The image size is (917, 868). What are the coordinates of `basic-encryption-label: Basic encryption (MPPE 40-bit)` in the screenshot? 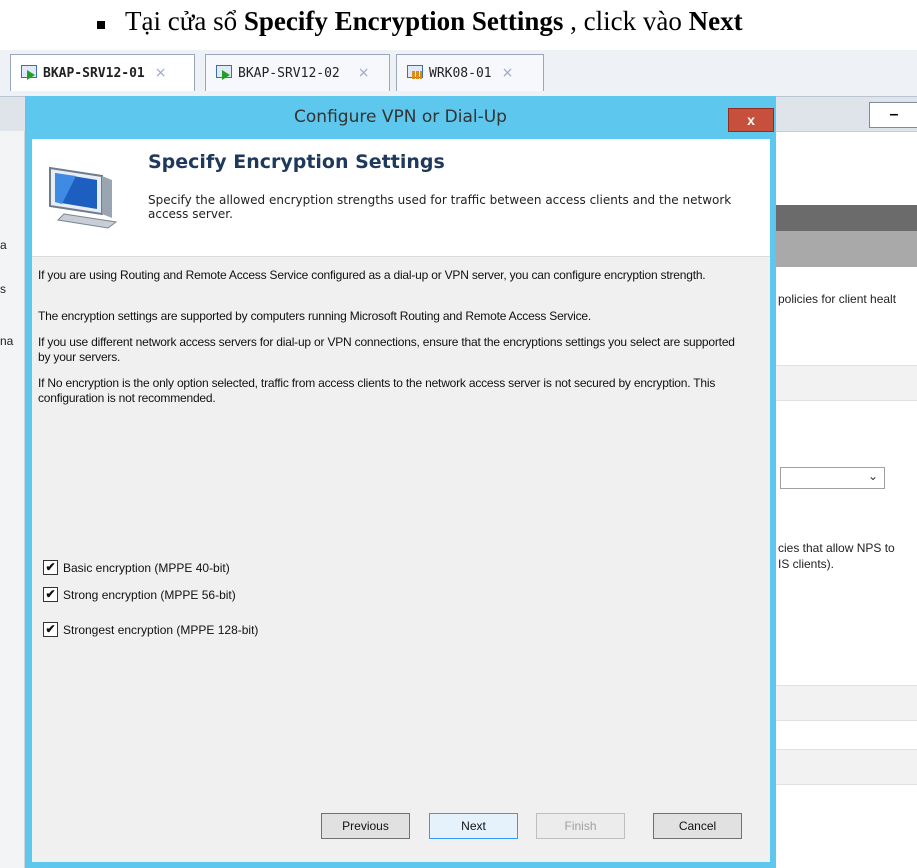 It's located at (146, 567).